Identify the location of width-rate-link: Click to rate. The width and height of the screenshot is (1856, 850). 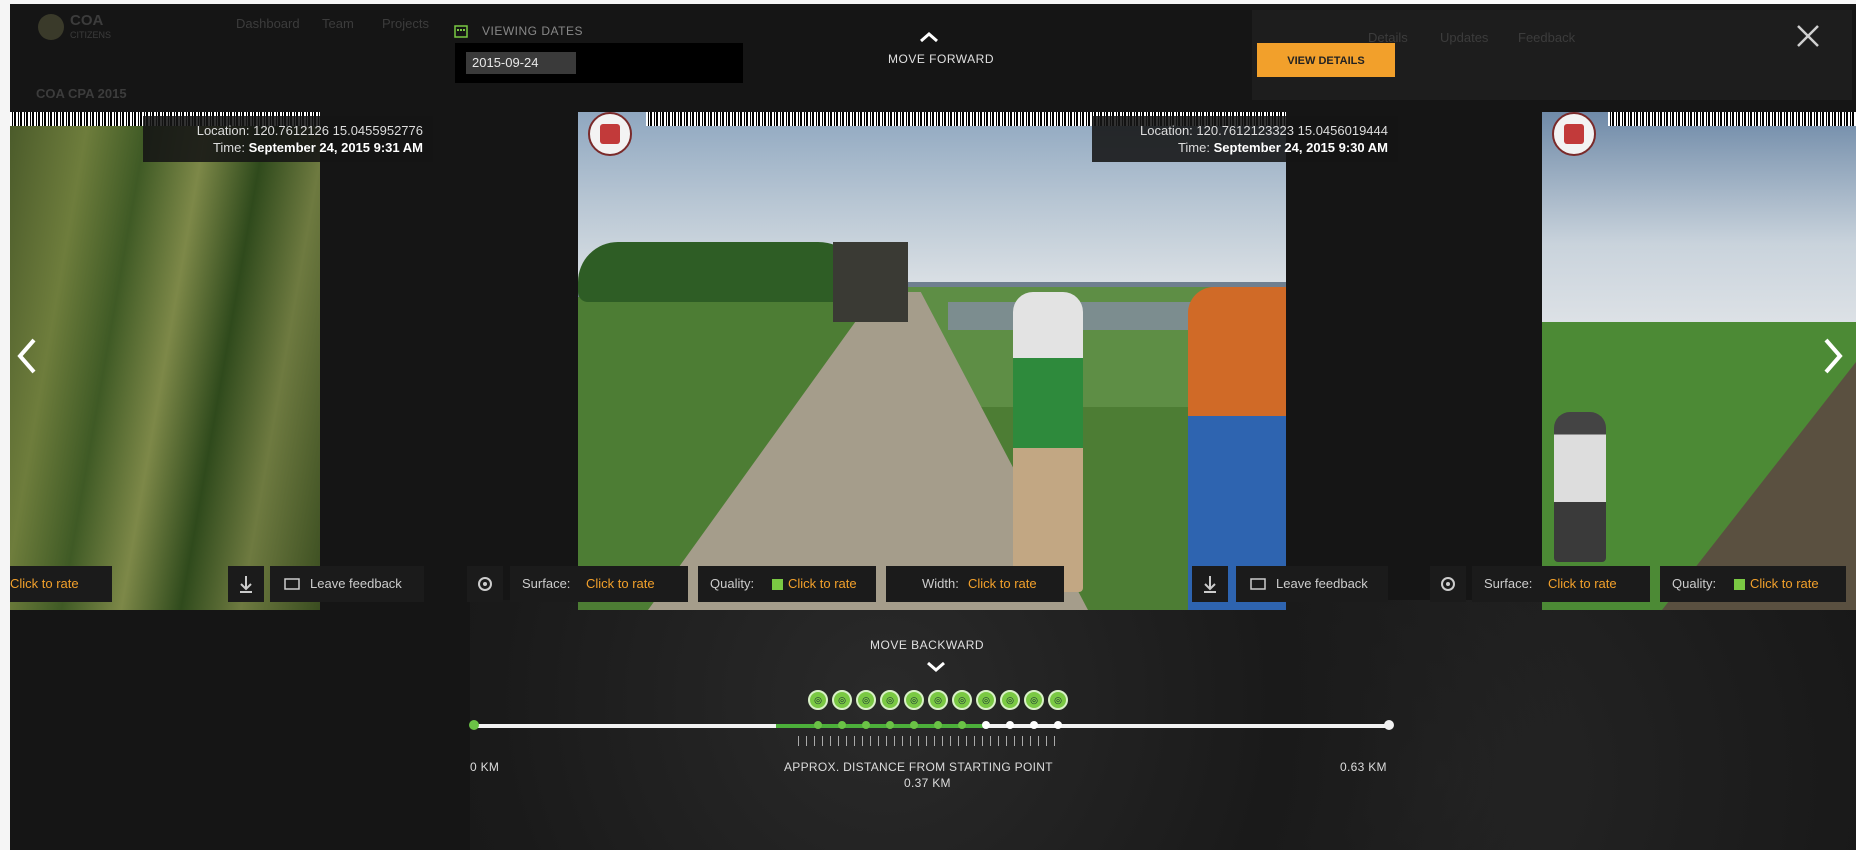
(1002, 584).